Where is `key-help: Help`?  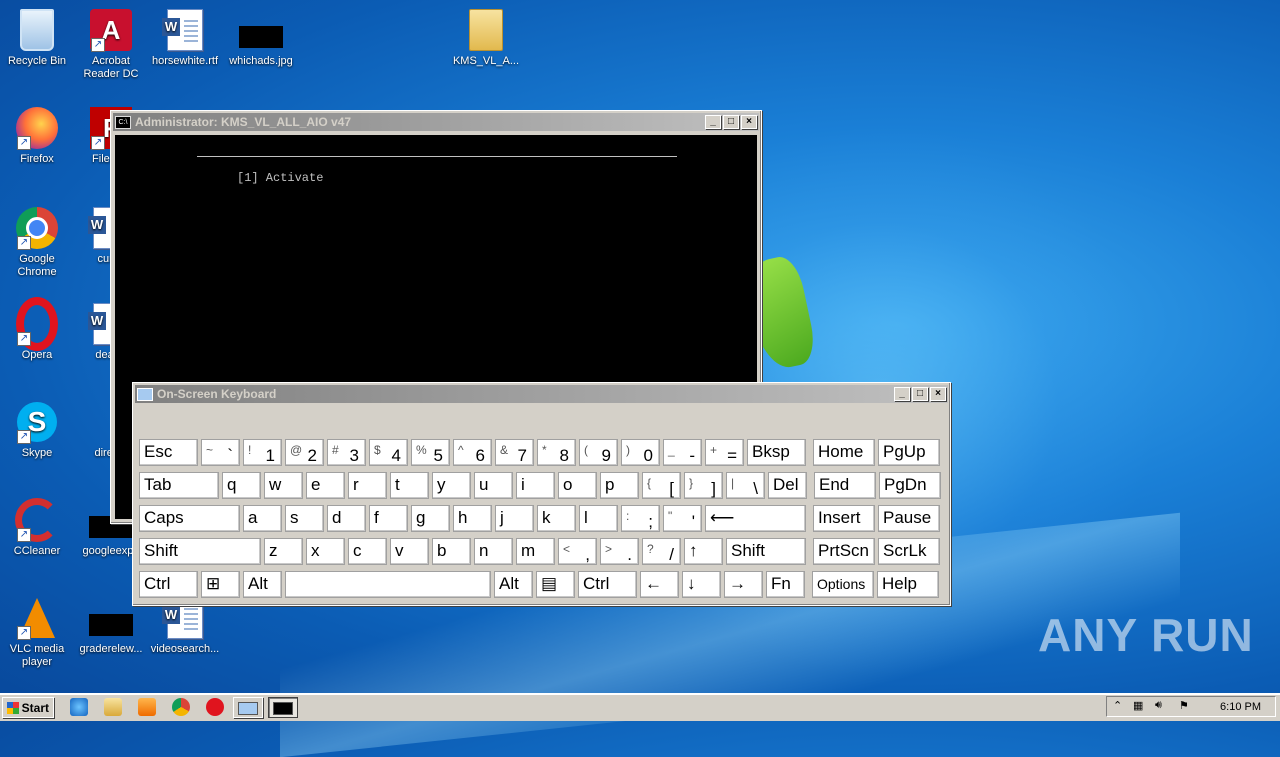 key-help: Help is located at coordinates (908, 584).